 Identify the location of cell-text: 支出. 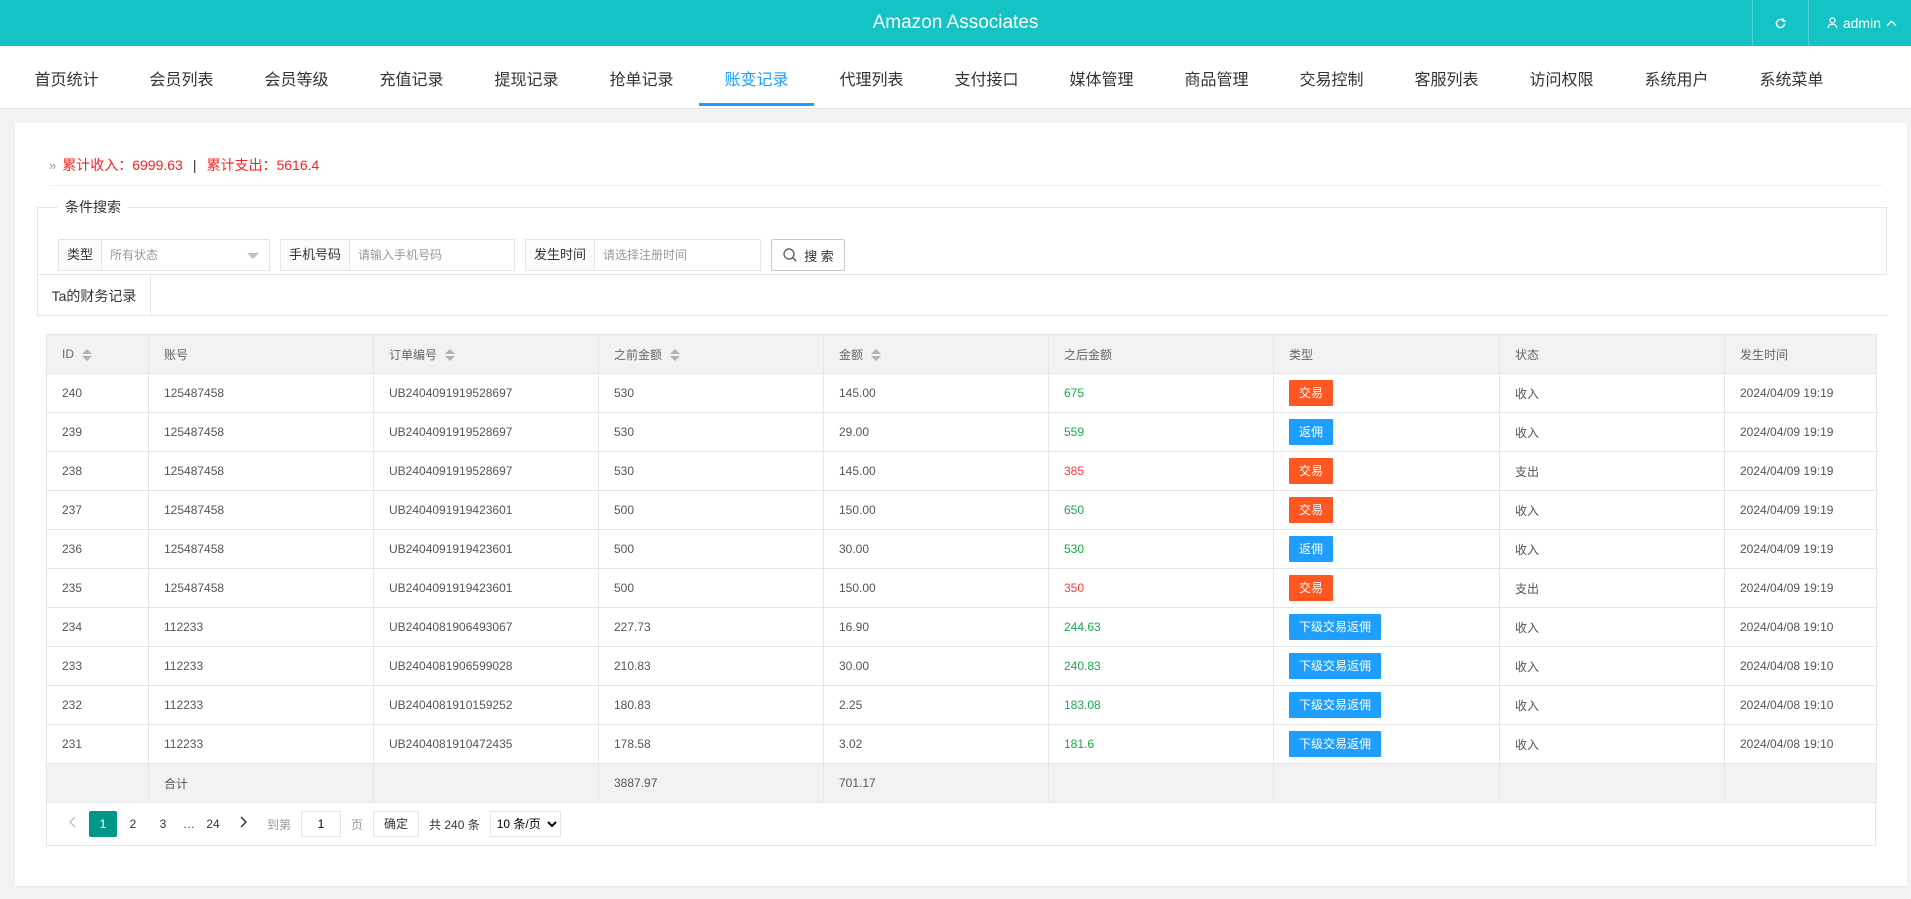
(1527, 588).